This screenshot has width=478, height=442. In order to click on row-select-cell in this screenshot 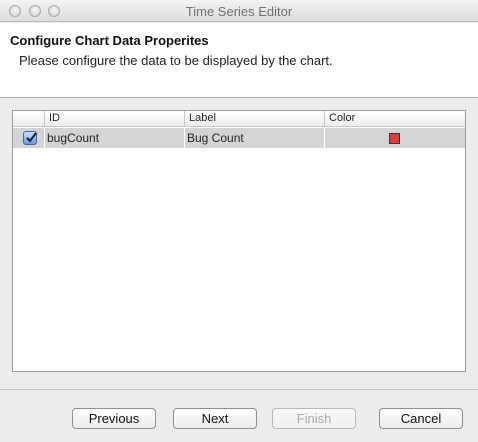, I will do `click(29, 138)`.